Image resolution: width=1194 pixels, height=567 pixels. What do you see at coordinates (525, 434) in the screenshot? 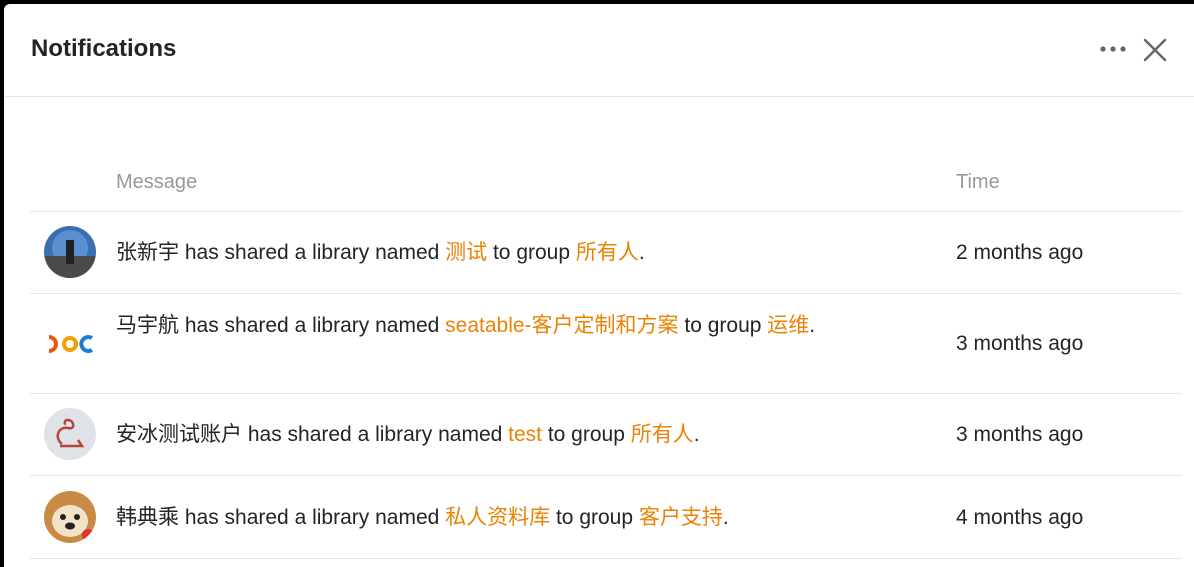
I see `library-link: test` at bounding box center [525, 434].